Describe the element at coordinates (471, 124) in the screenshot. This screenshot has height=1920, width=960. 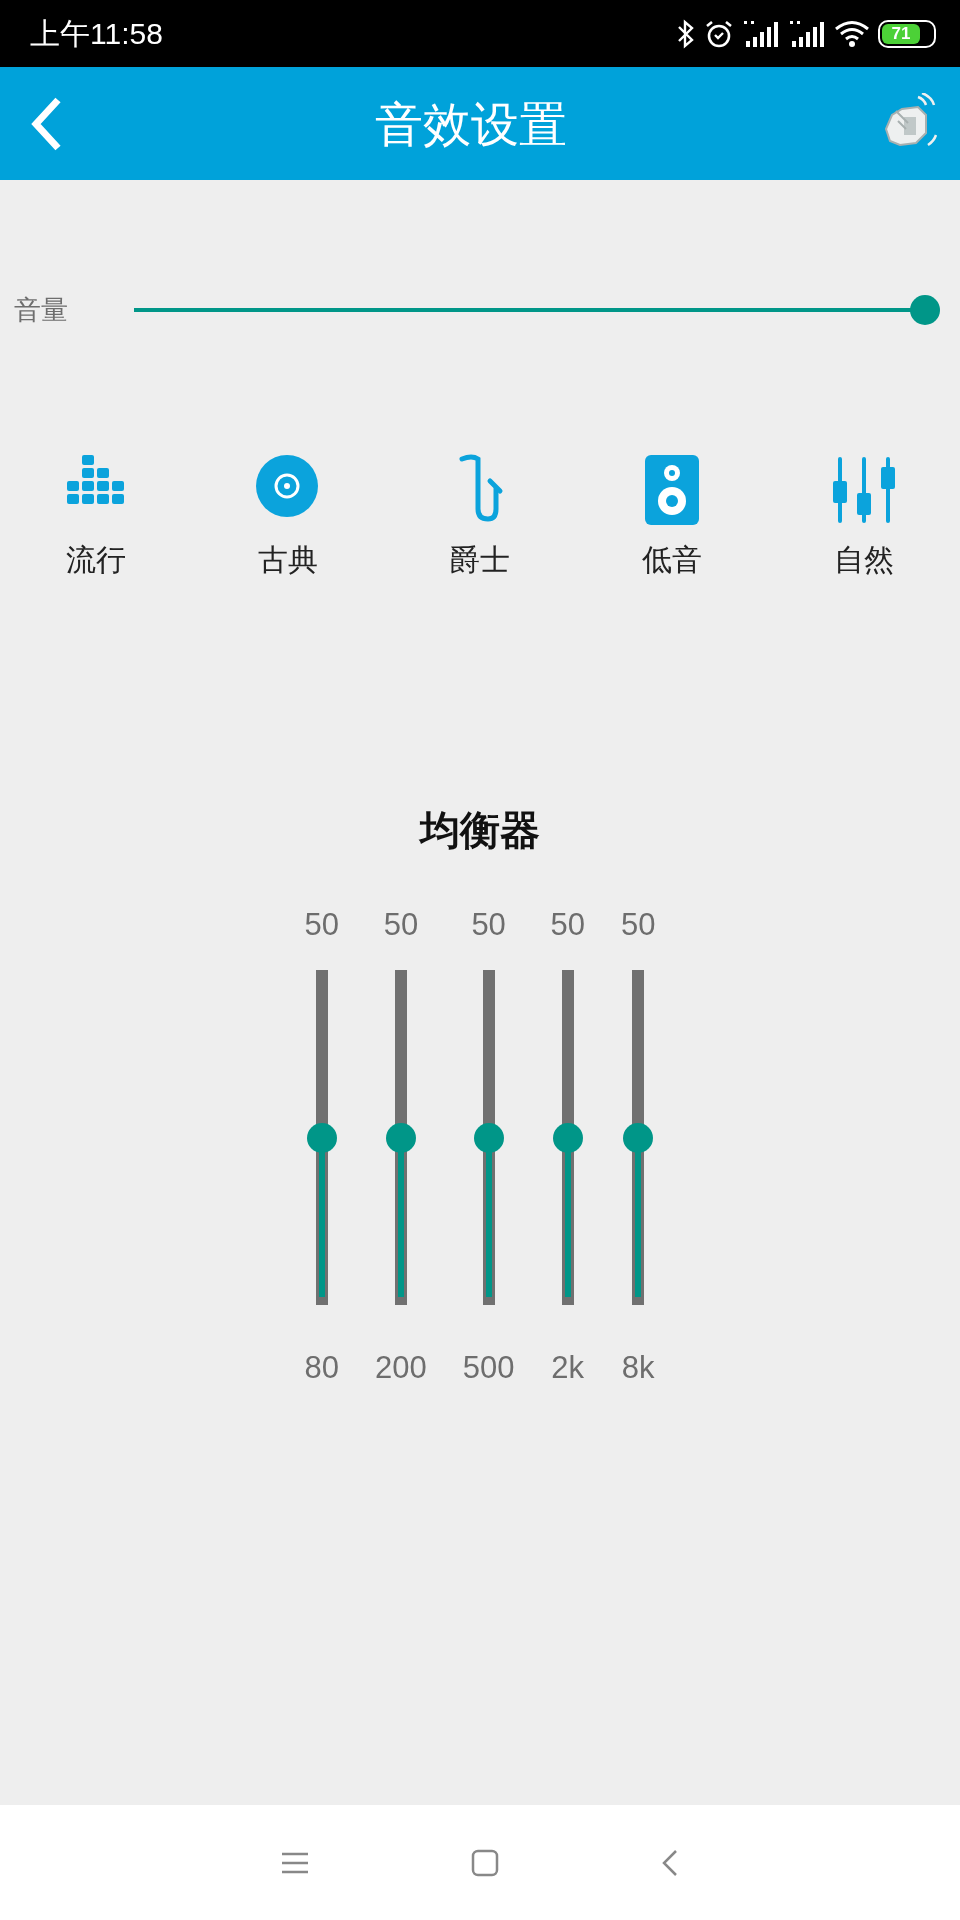
I see `page-title: 音效设置` at that location.